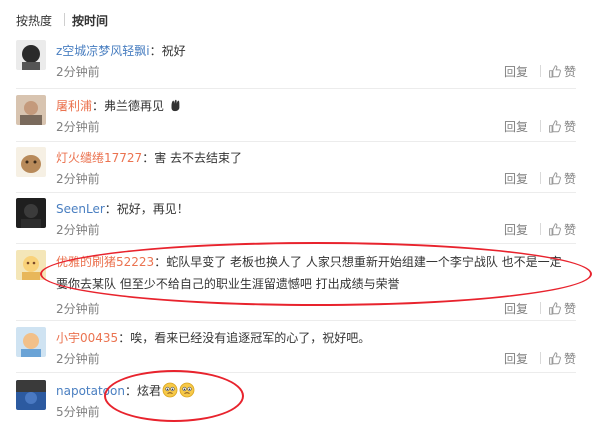 The image size is (592, 432). What do you see at coordinates (103, 51) in the screenshot?
I see `username-link: z空城凉梦风轻飘i` at bounding box center [103, 51].